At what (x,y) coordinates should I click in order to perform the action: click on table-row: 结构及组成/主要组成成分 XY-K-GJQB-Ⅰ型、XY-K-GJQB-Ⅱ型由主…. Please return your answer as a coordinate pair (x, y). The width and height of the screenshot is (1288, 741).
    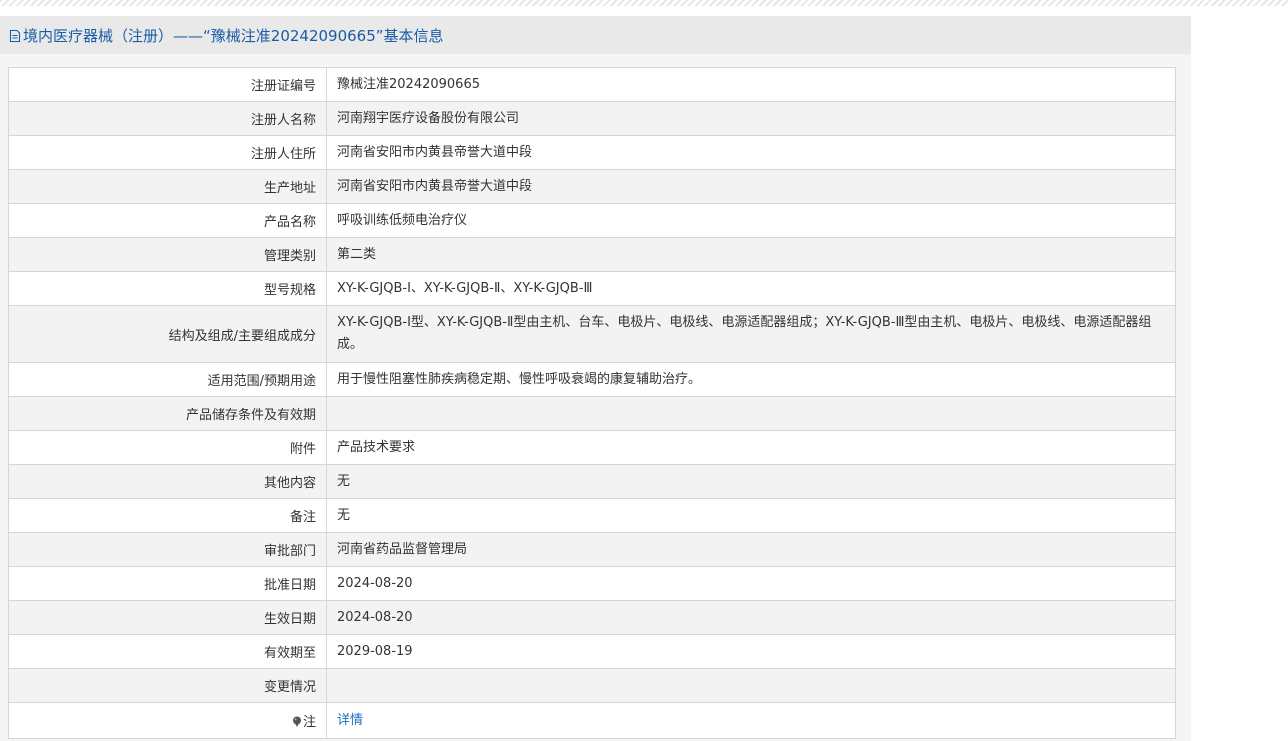
    Looking at the image, I should click on (592, 334).